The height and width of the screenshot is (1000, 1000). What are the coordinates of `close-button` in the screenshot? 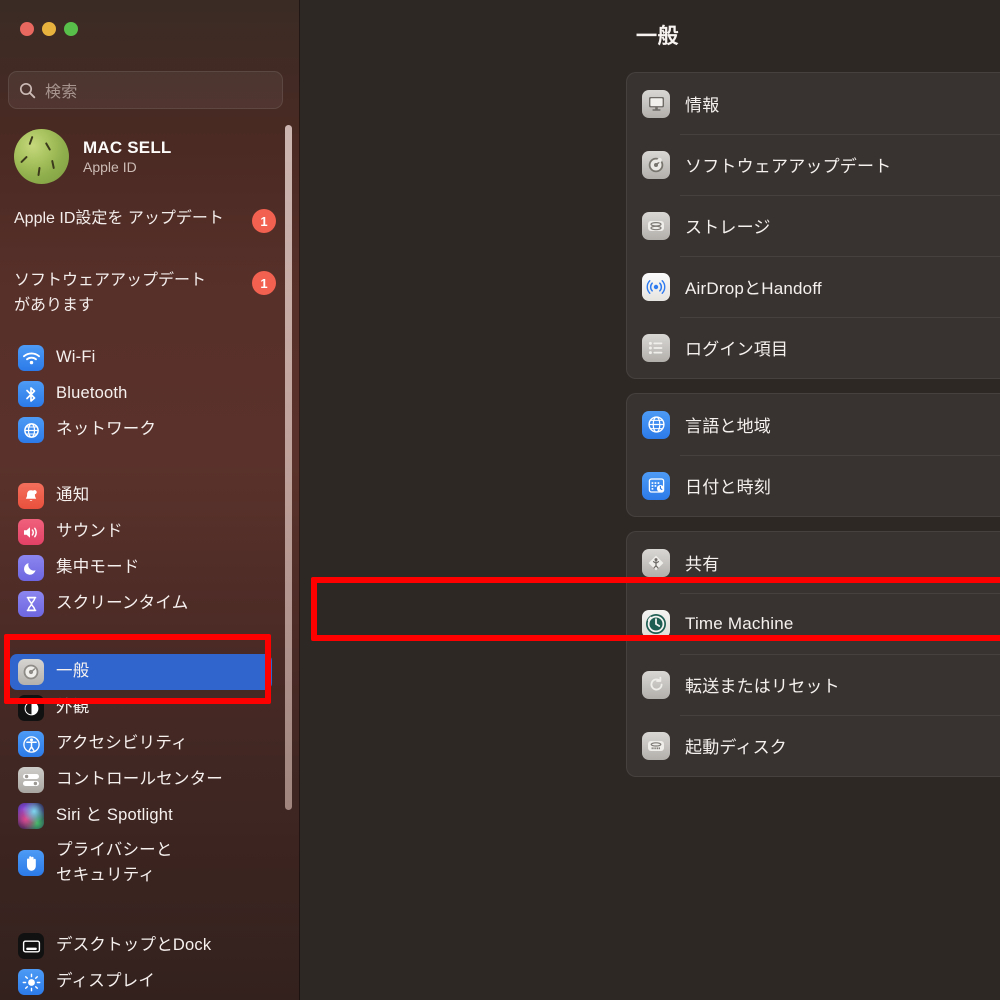 It's located at (27, 29).